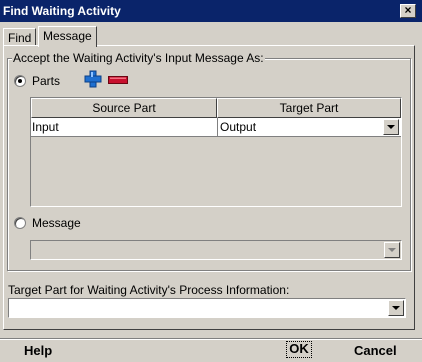  What do you see at coordinates (45, 127) in the screenshot?
I see `source-part-cell: Input` at bounding box center [45, 127].